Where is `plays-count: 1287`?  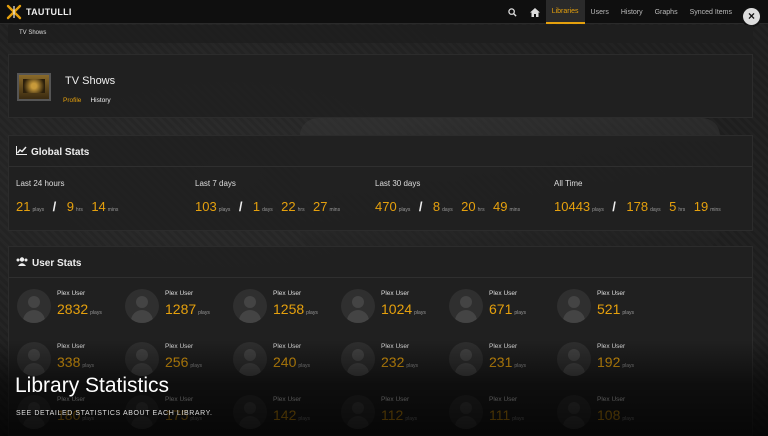
plays-count: 1287 is located at coordinates (181, 309).